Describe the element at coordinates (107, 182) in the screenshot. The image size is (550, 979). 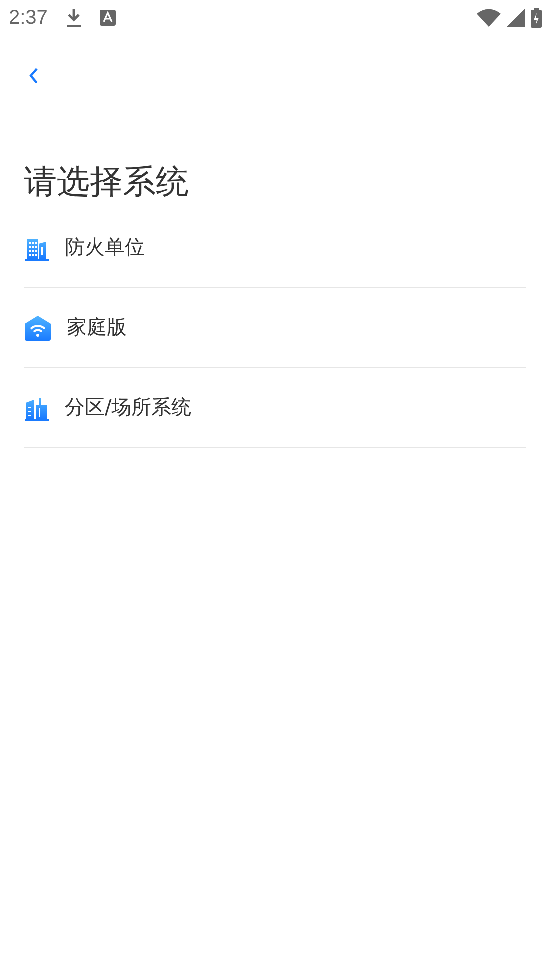
I see `page-title: 请选择系统` at that location.